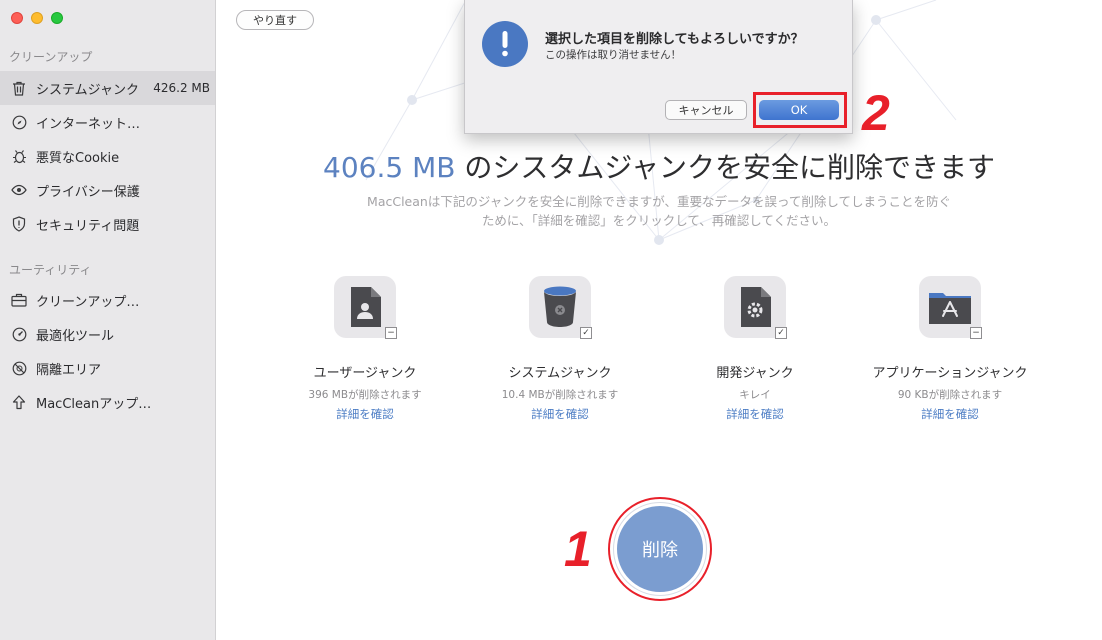 The image size is (1102, 640). Describe the element at coordinates (19, 156) in the screenshot. I see `bug-icon` at that location.